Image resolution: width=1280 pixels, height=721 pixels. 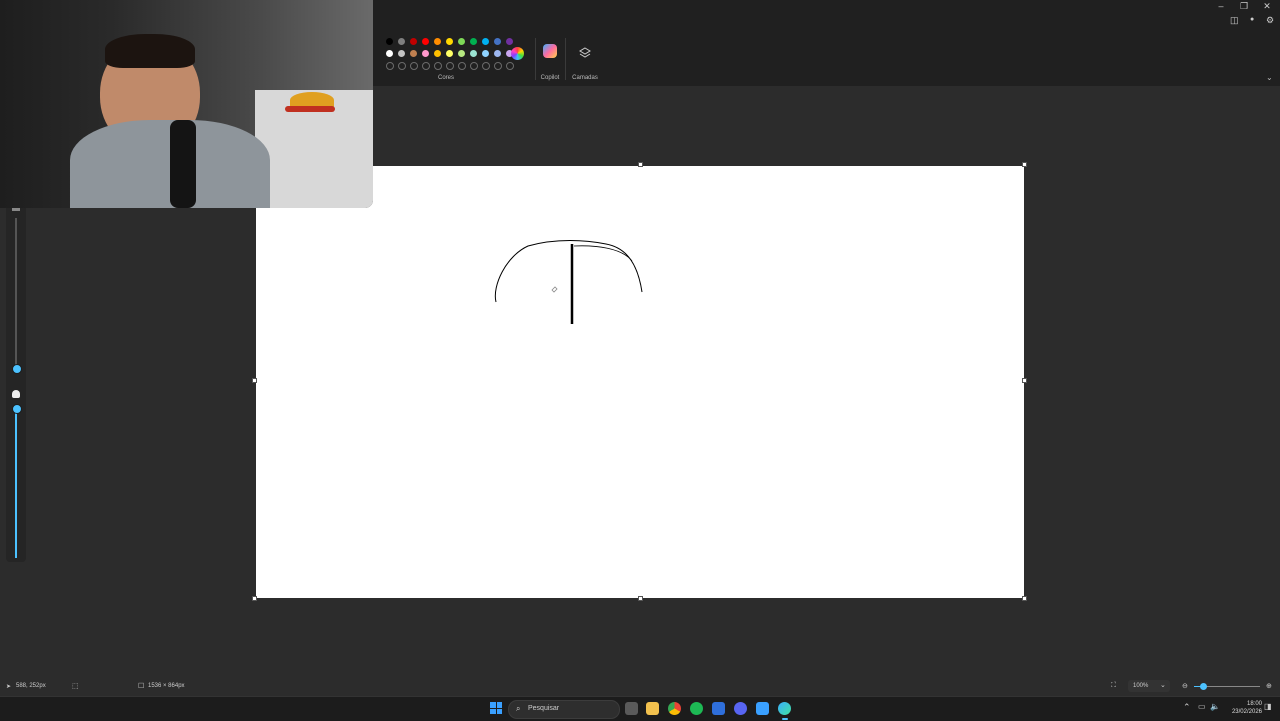 I want to click on start-button, so click(x=496, y=708).